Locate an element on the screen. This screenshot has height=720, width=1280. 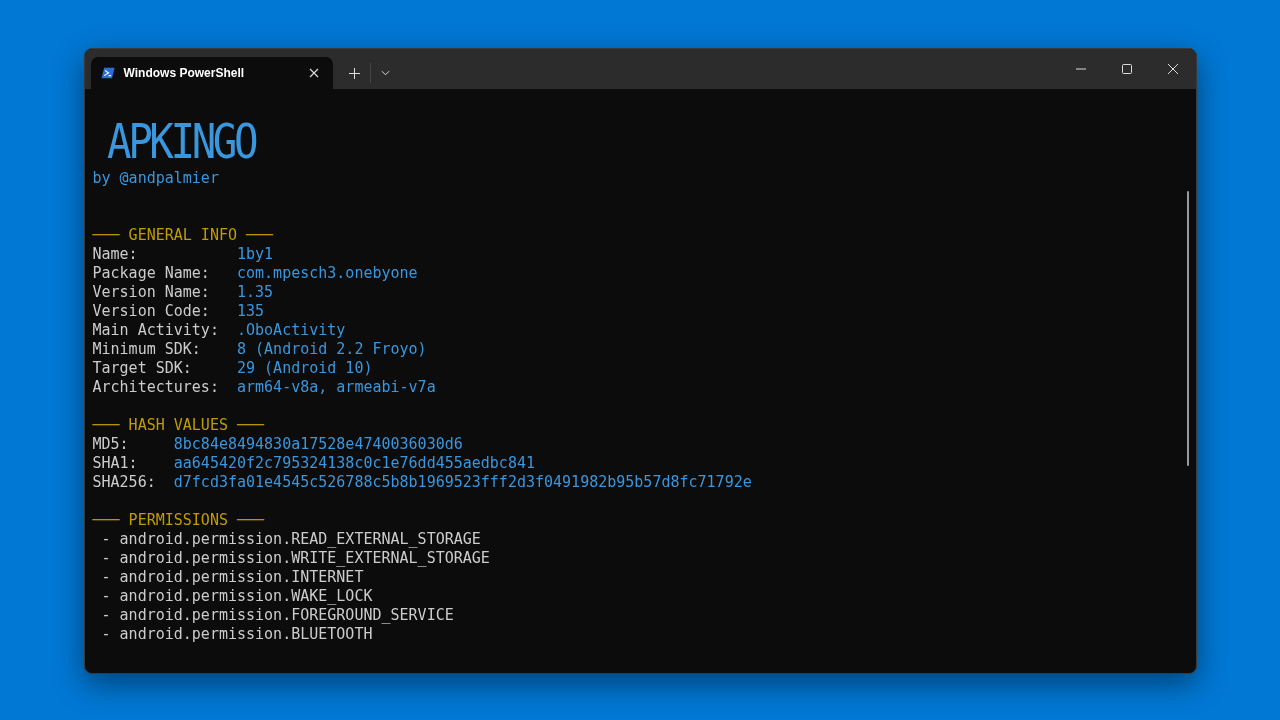
permission-item: - android.permission.READ_EXTERNAL_STORAGE is located at coordinates (291, 539).